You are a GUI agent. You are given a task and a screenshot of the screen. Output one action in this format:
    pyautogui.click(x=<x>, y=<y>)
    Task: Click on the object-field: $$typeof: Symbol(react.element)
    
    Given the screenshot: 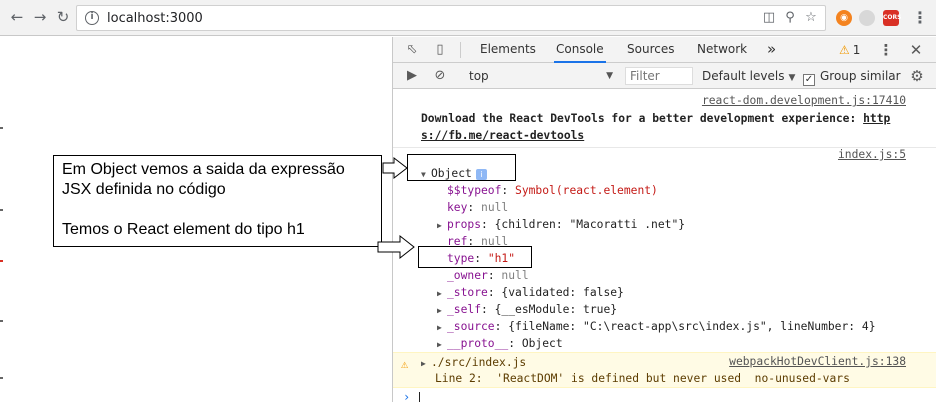 What is the action you would take?
    pyautogui.click(x=552, y=190)
    